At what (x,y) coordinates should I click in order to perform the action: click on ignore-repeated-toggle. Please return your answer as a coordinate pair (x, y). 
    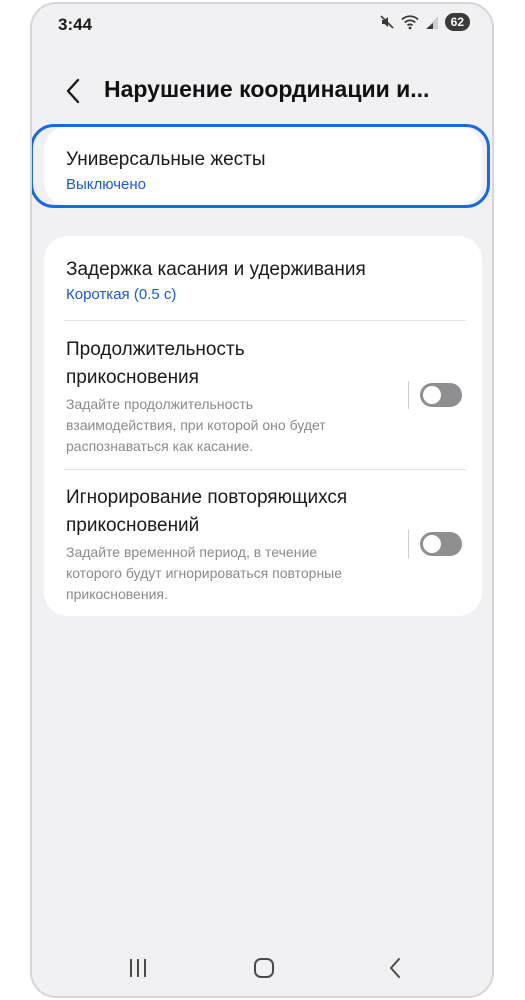
    Looking at the image, I should click on (441, 544).